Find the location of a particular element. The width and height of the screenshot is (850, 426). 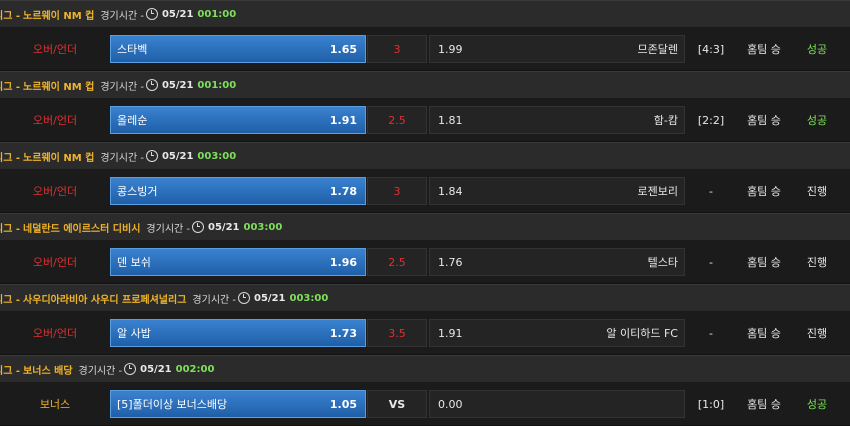

away-odds: 1.91 is located at coordinates (450, 333).